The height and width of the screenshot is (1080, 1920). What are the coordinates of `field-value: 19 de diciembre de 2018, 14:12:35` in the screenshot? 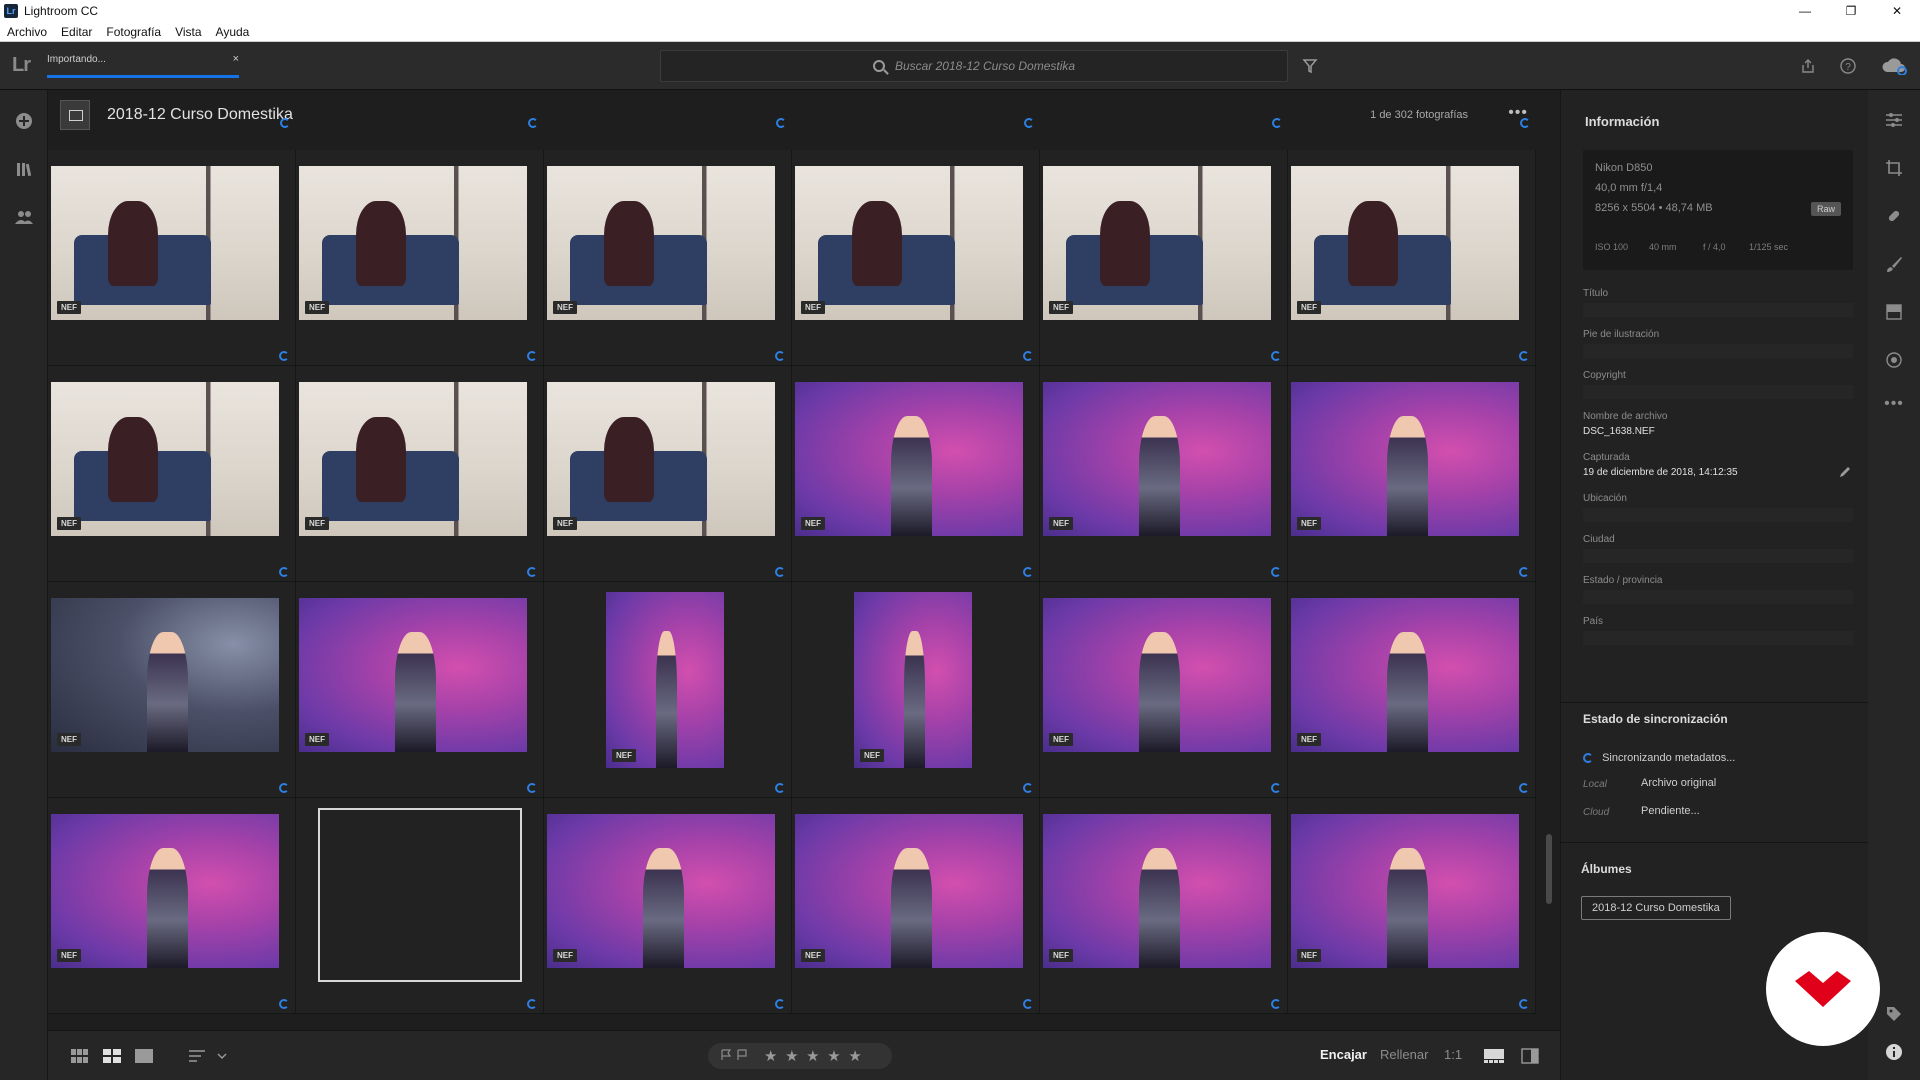 It's located at (1660, 472).